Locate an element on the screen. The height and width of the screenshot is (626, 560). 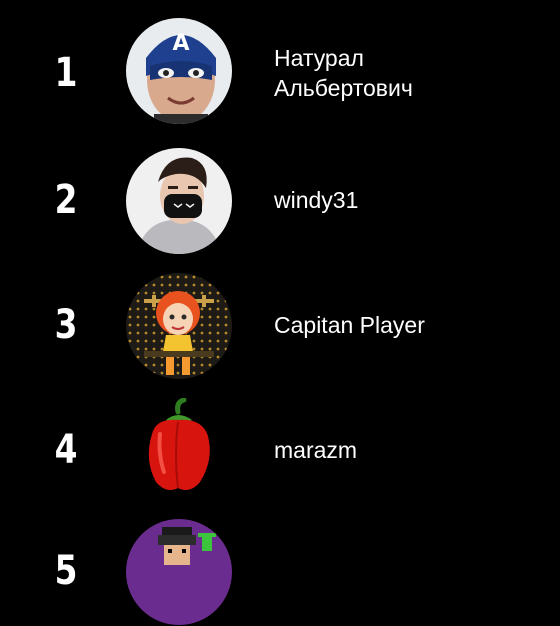
player-name-line-1: Натурал is located at coordinates (319, 58).